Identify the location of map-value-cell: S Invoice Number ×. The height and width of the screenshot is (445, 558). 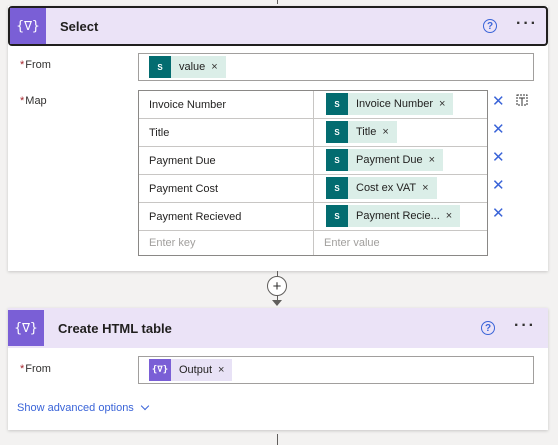
(400, 105).